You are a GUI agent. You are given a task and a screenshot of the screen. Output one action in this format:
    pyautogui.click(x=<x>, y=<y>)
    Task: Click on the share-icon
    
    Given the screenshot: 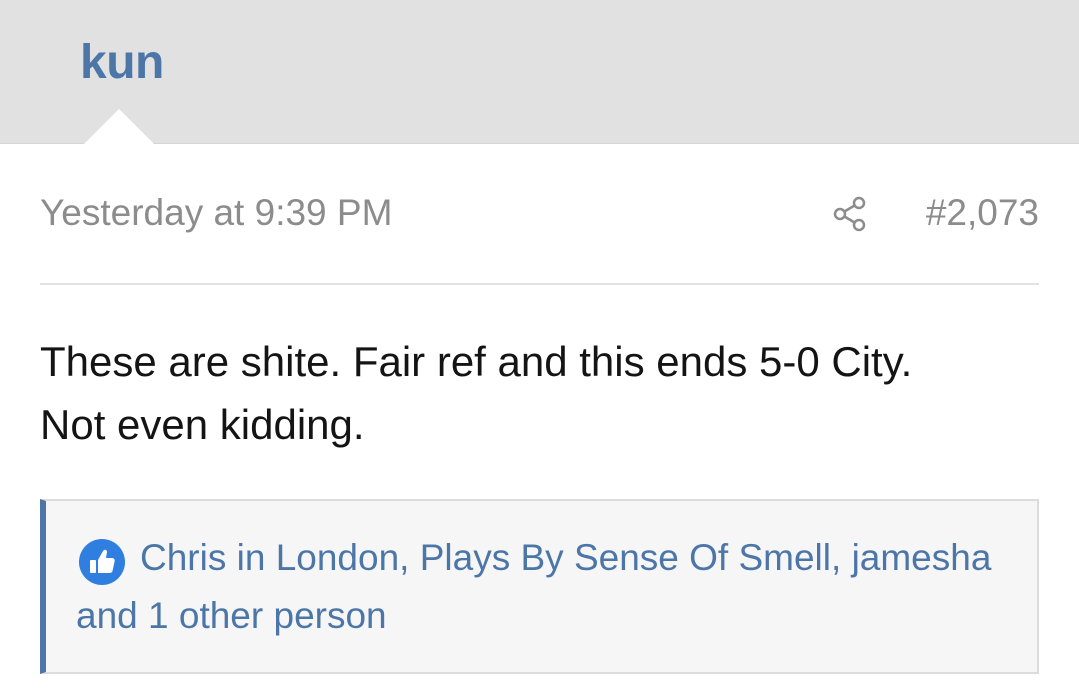 What is the action you would take?
    pyautogui.click(x=850, y=214)
    